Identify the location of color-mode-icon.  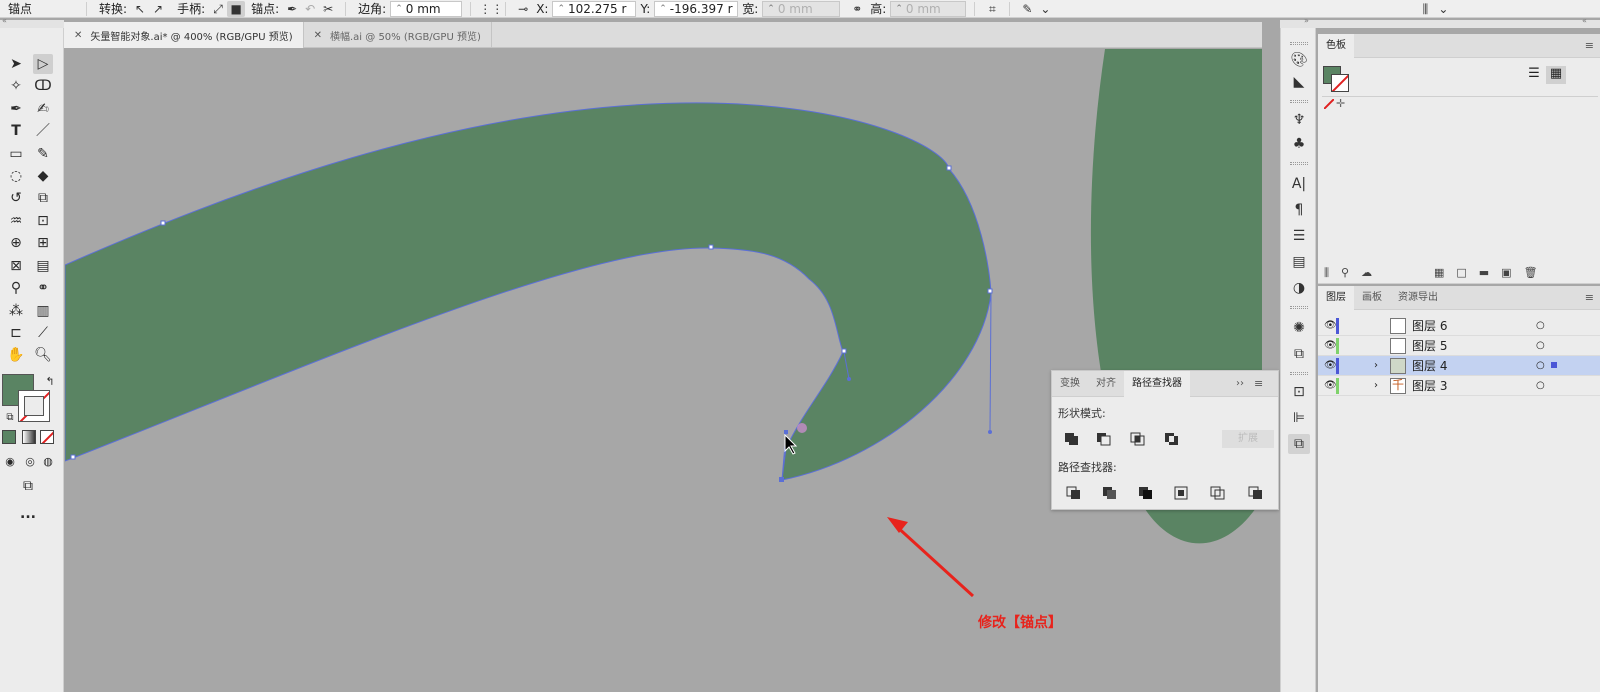
(9, 437).